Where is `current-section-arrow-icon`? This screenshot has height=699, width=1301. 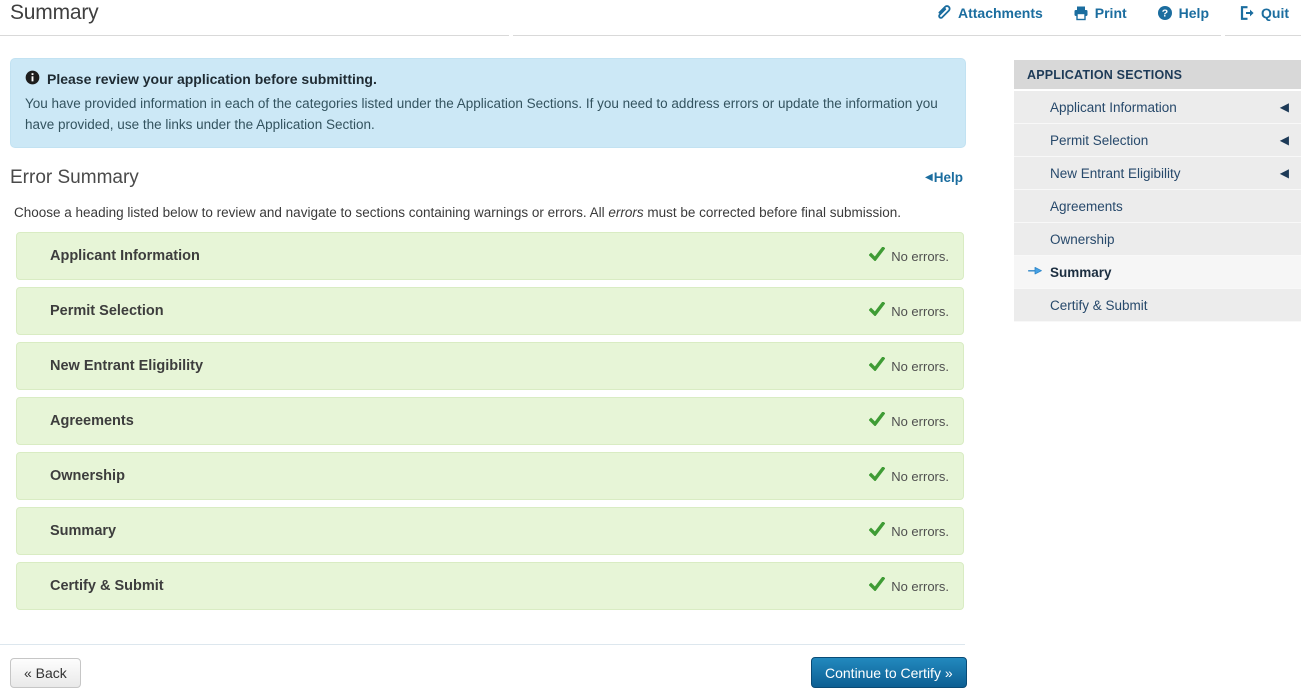
current-section-arrow-icon is located at coordinates (1035, 272).